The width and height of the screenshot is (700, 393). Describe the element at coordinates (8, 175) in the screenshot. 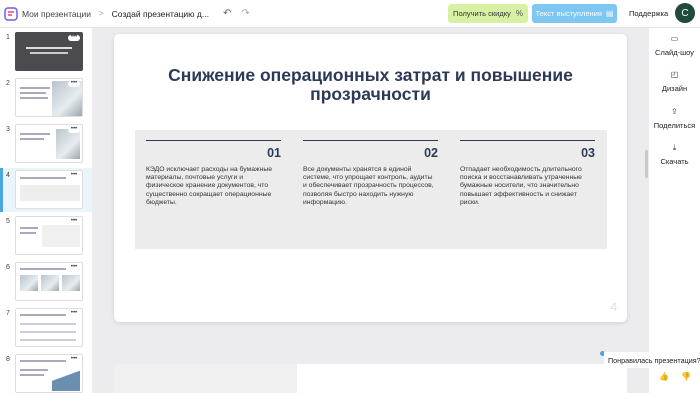

I see `thumbnail-number: 4` at that location.